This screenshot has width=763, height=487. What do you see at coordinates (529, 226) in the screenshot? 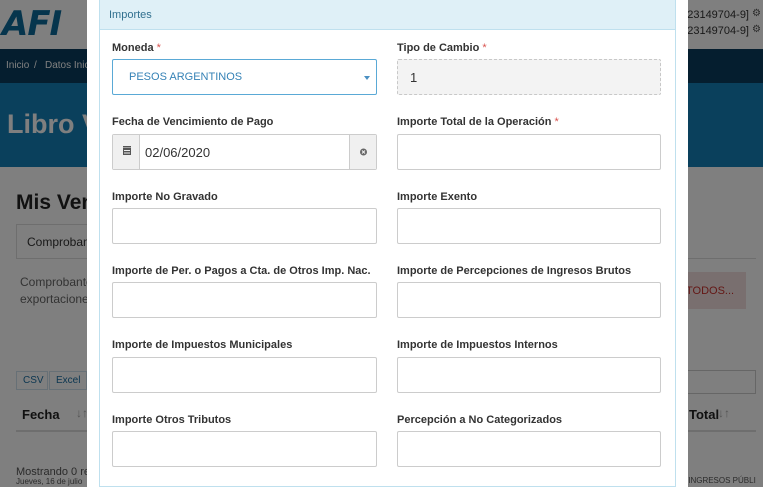
I see `exento-input` at bounding box center [529, 226].